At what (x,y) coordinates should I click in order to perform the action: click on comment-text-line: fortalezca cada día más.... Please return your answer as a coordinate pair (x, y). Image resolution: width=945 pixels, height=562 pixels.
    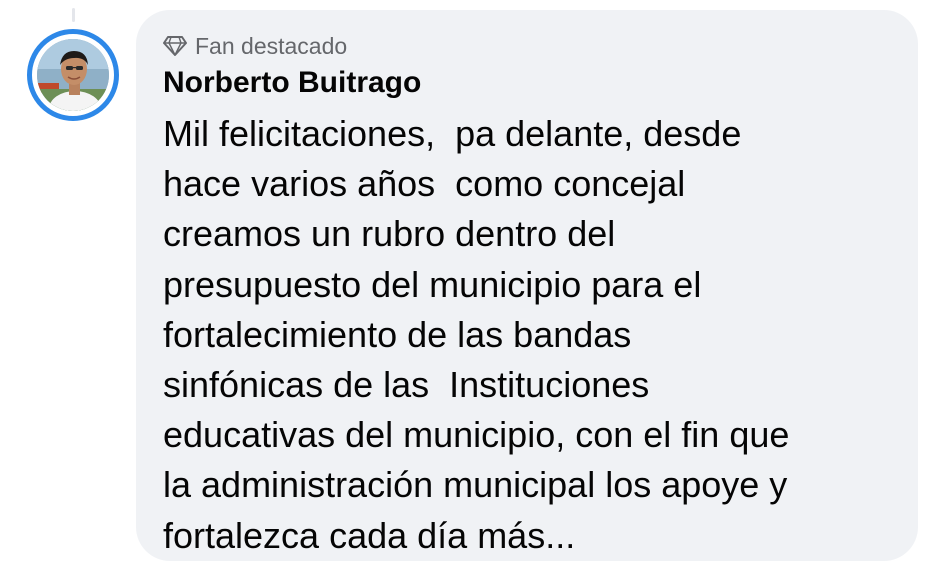
    Looking at the image, I should click on (369, 535).